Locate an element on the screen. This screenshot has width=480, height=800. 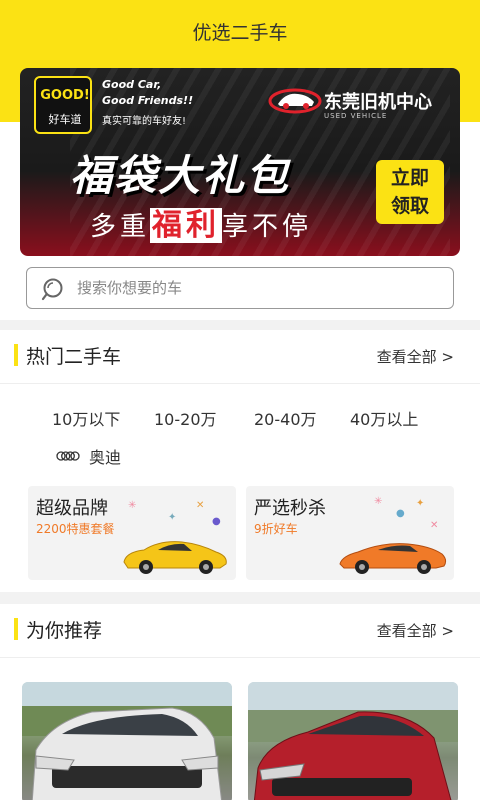
logo-text: GOOD! is located at coordinates (65, 95).